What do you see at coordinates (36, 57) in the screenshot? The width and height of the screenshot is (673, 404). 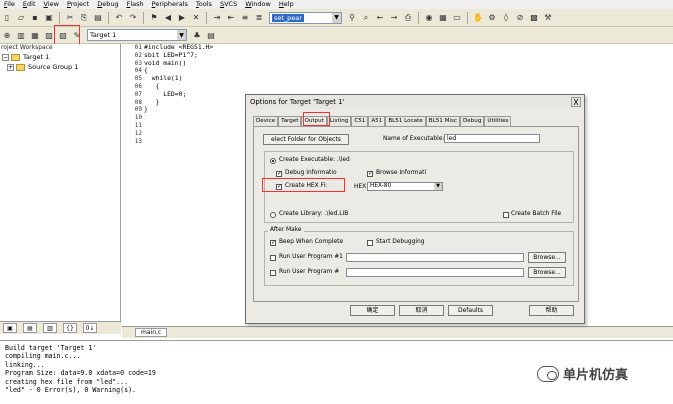 I see `tree-target-label: Target 1` at bounding box center [36, 57].